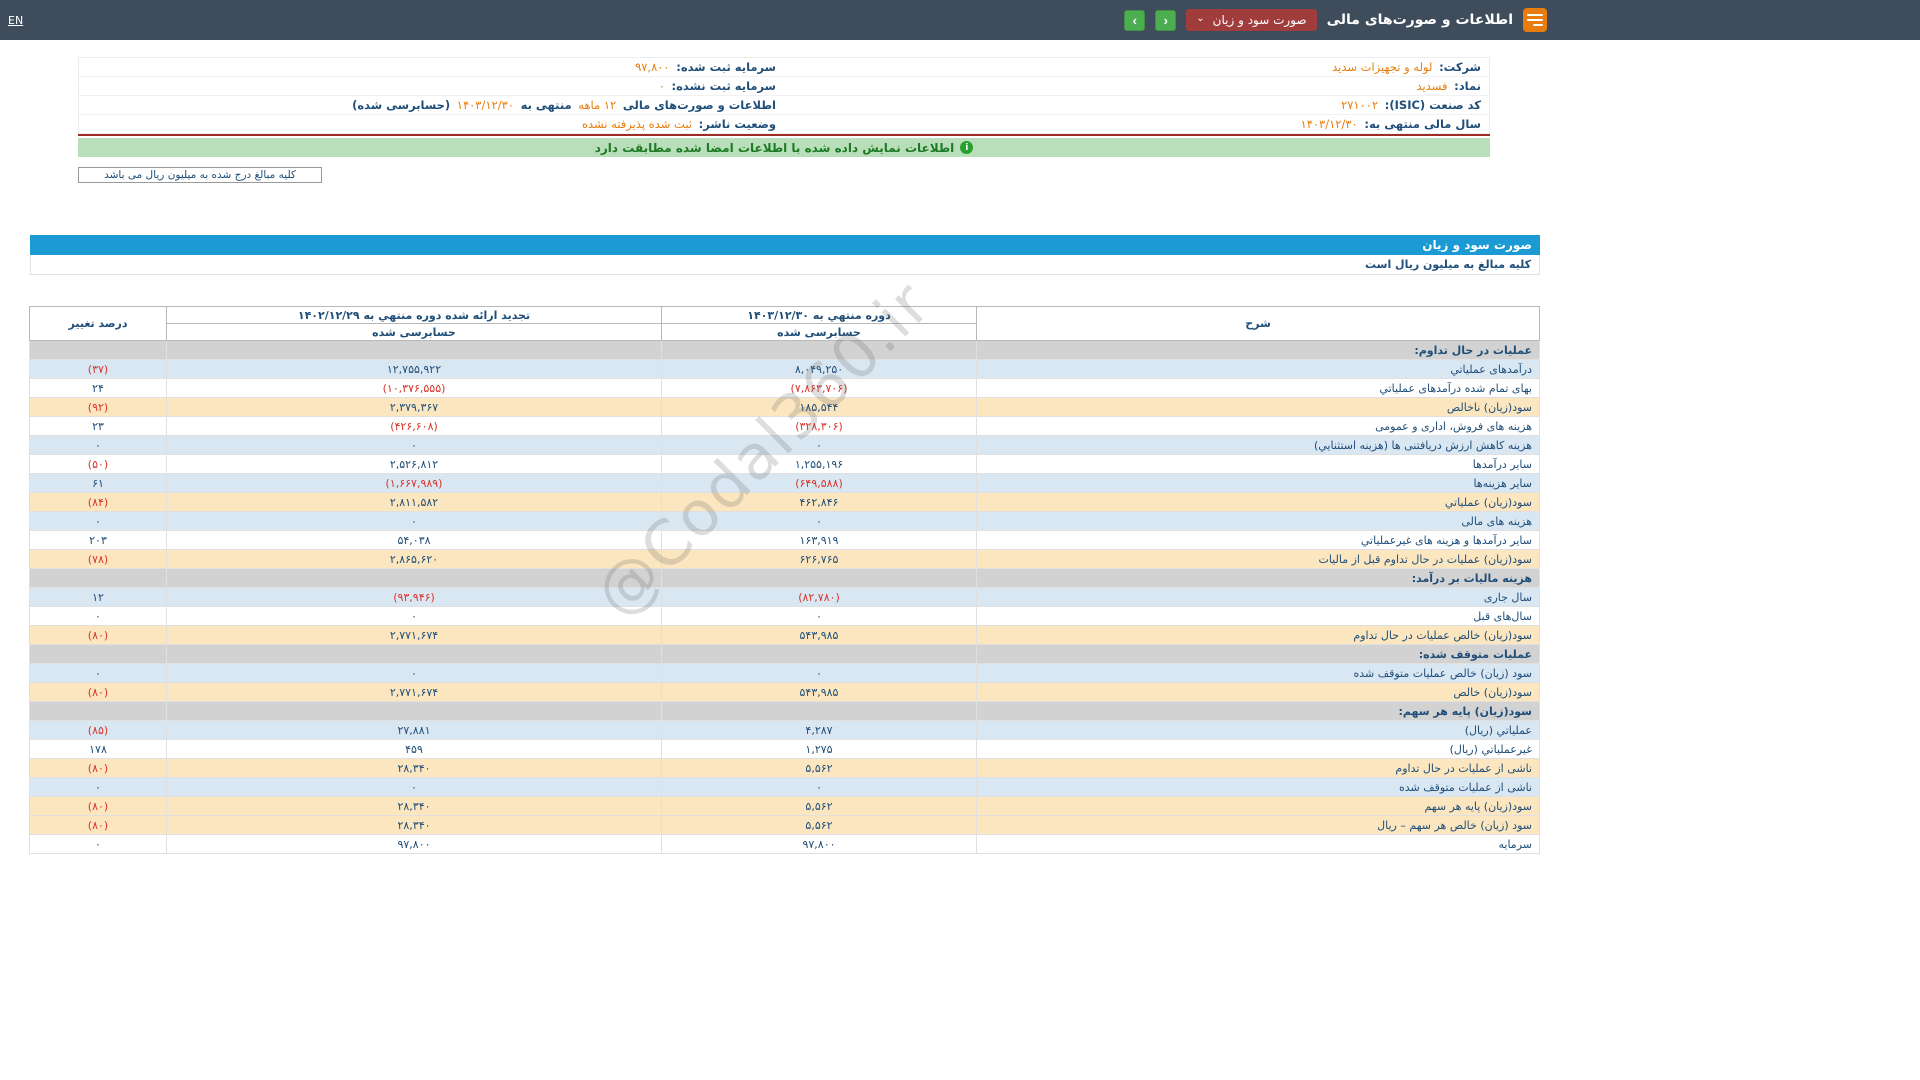  Describe the element at coordinates (98, 426) in the screenshot. I see `percent-change-value: ۲۳` at that location.